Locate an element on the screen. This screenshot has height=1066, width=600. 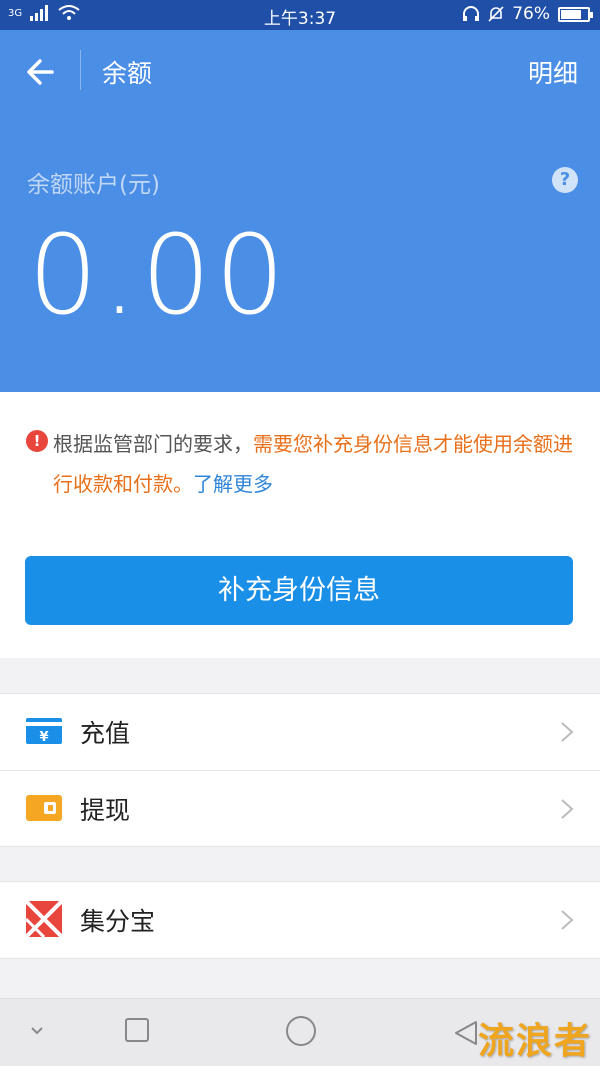
alert-icon: ! is located at coordinates (37, 441).